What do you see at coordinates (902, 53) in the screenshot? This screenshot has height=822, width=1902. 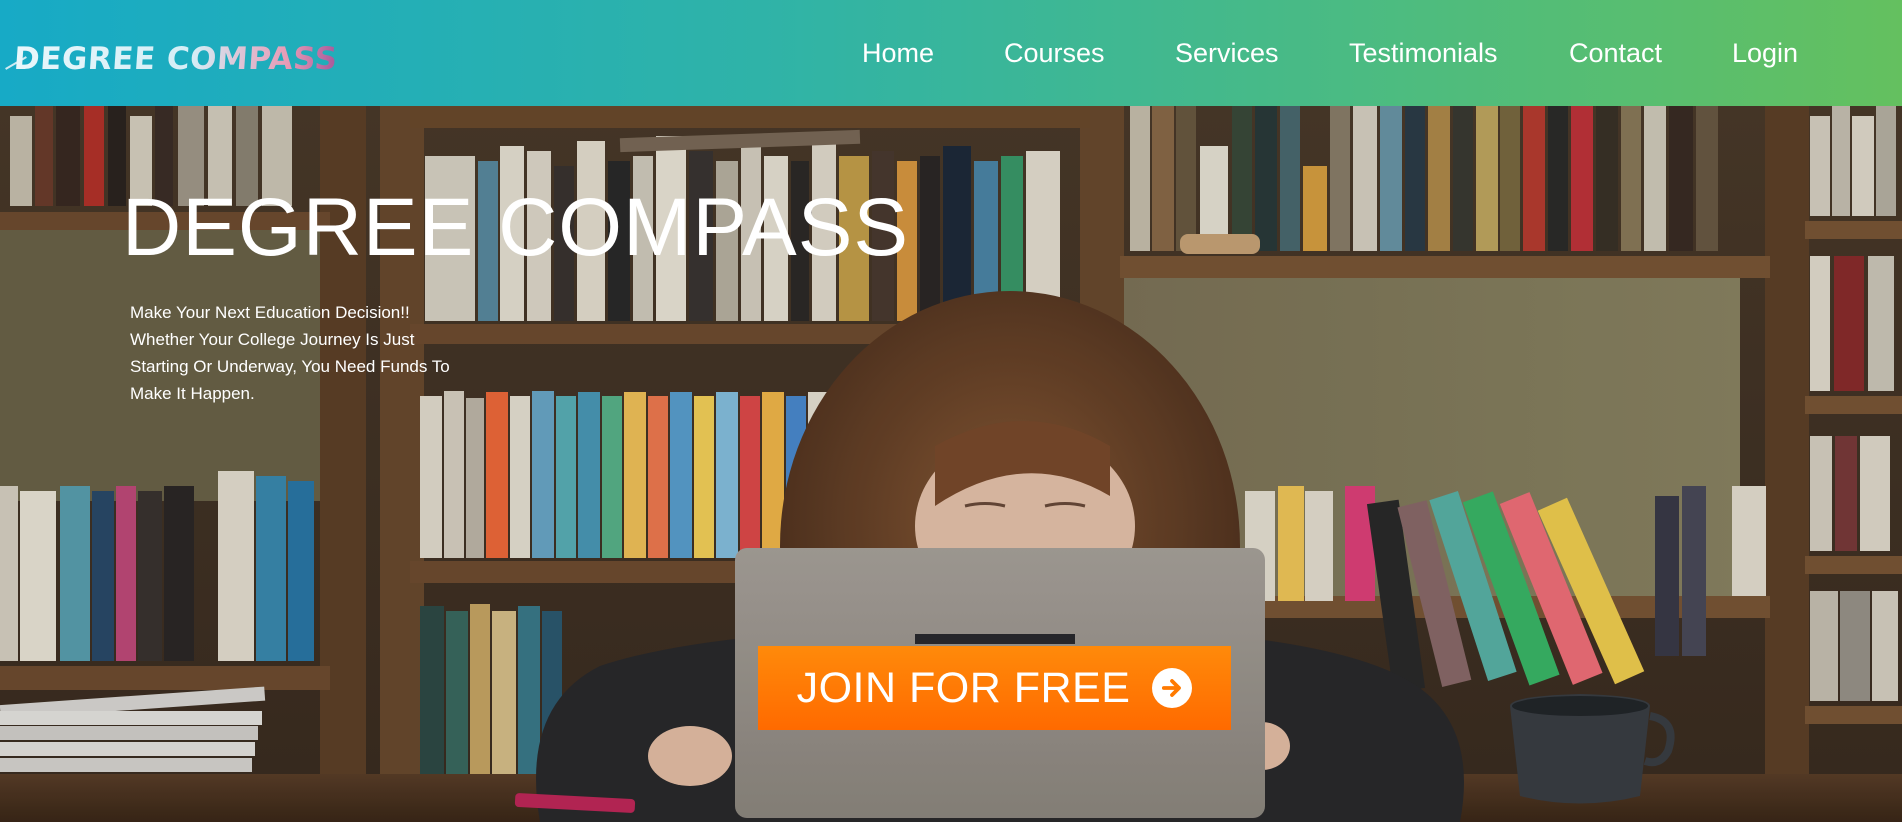 I see `nav-link-home: Home` at bounding box center [902, 53].